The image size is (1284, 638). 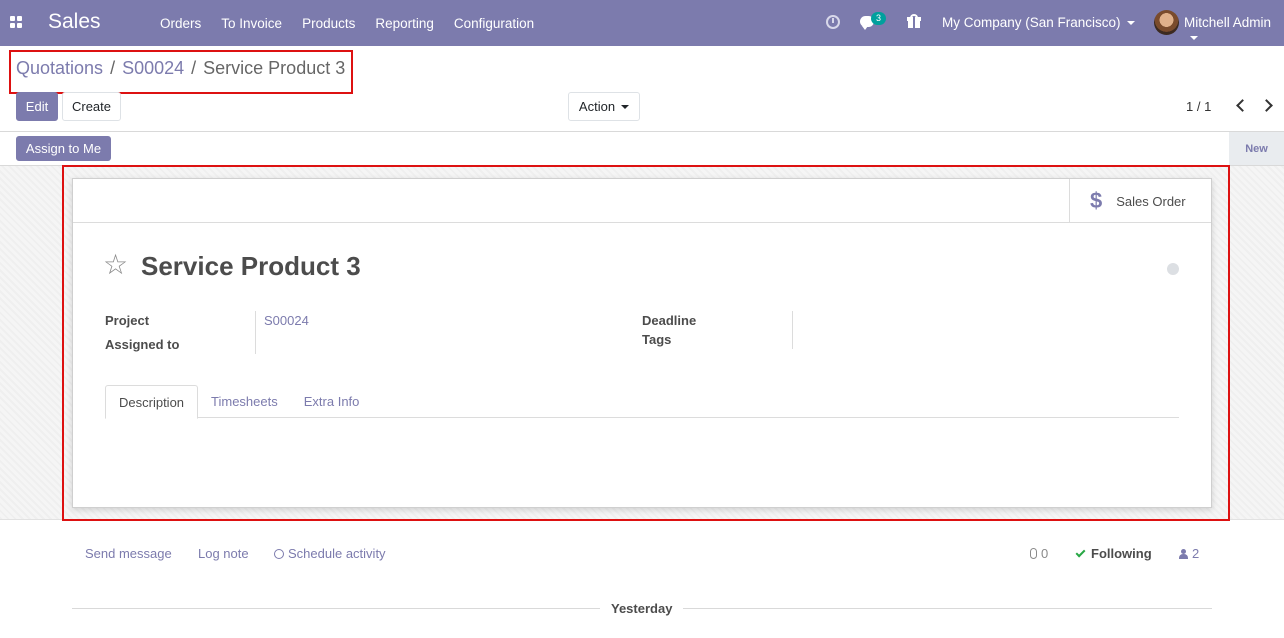 I want to click on app-name: Sales, so click(x=74, y=22).